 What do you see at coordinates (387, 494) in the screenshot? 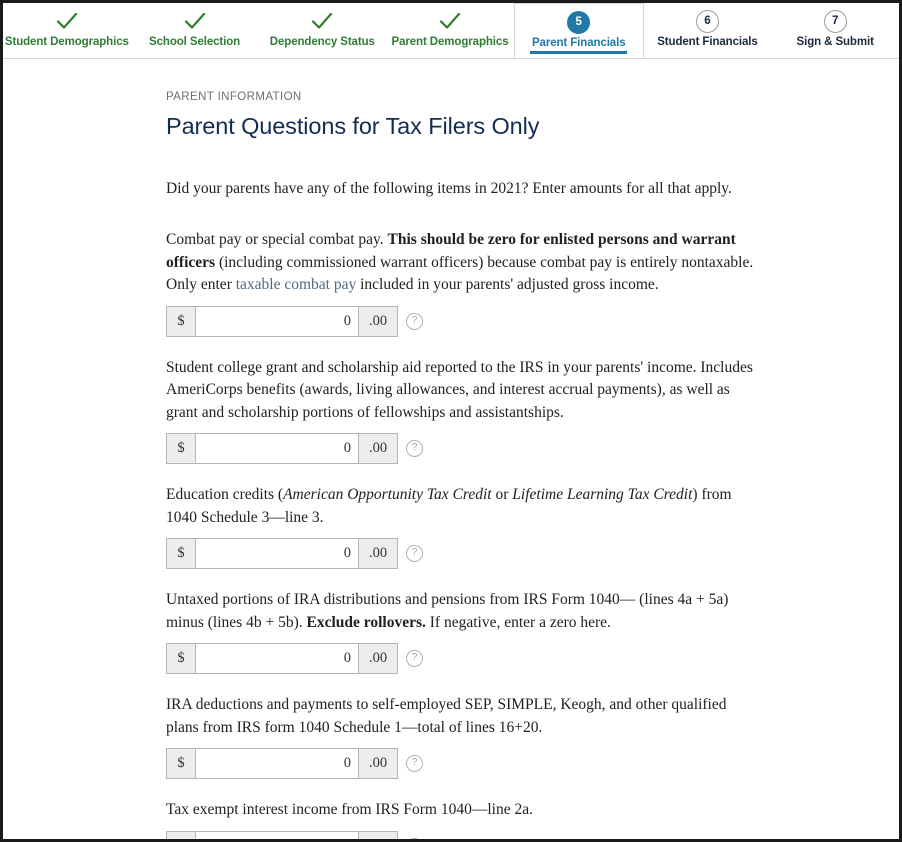
I see `italic-text: American Opportunity Tax Credit` at bounding box center [387, 494].